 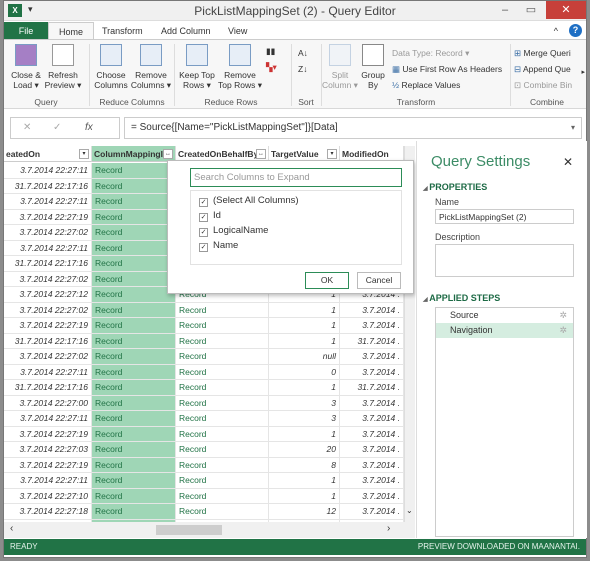 What do you see at coordinates (27, 128) in the screenshot?
I see `cancel-formula-icon: ✕` at bounding box center [27, 128].